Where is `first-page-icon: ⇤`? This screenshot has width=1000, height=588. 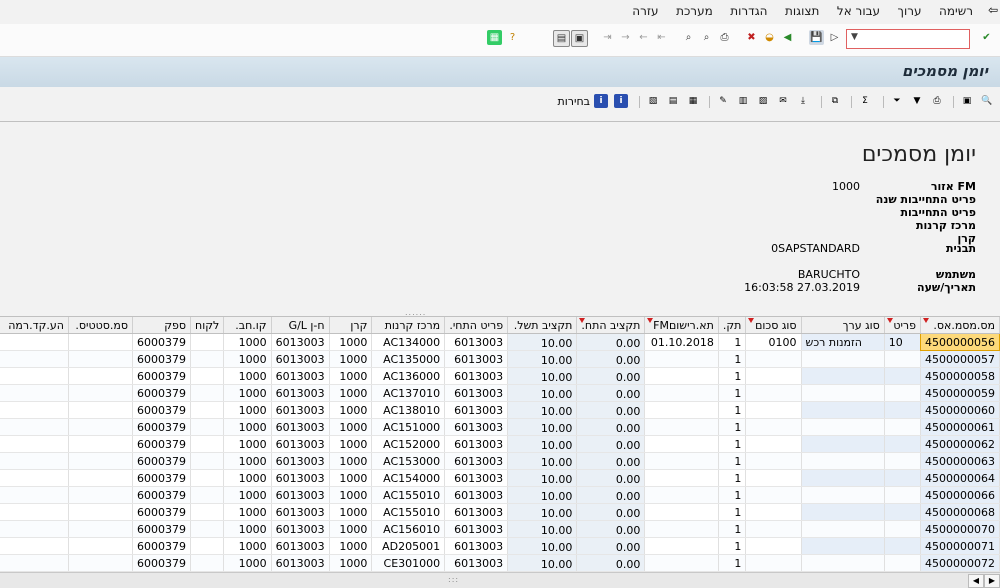
first-page-icon: ⇤ is located at coordinates (661, 37).